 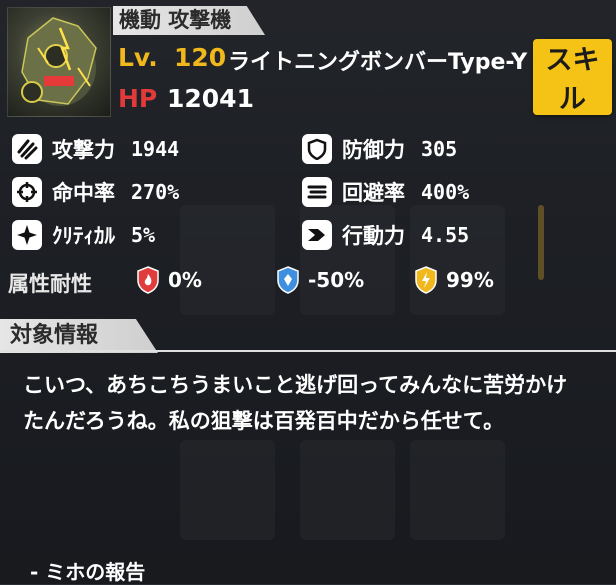 What do you see at coordinates (470, 280) in the screenshot?
I see `resistance-thunder-value: 99%` at bounding box center [470, 280].